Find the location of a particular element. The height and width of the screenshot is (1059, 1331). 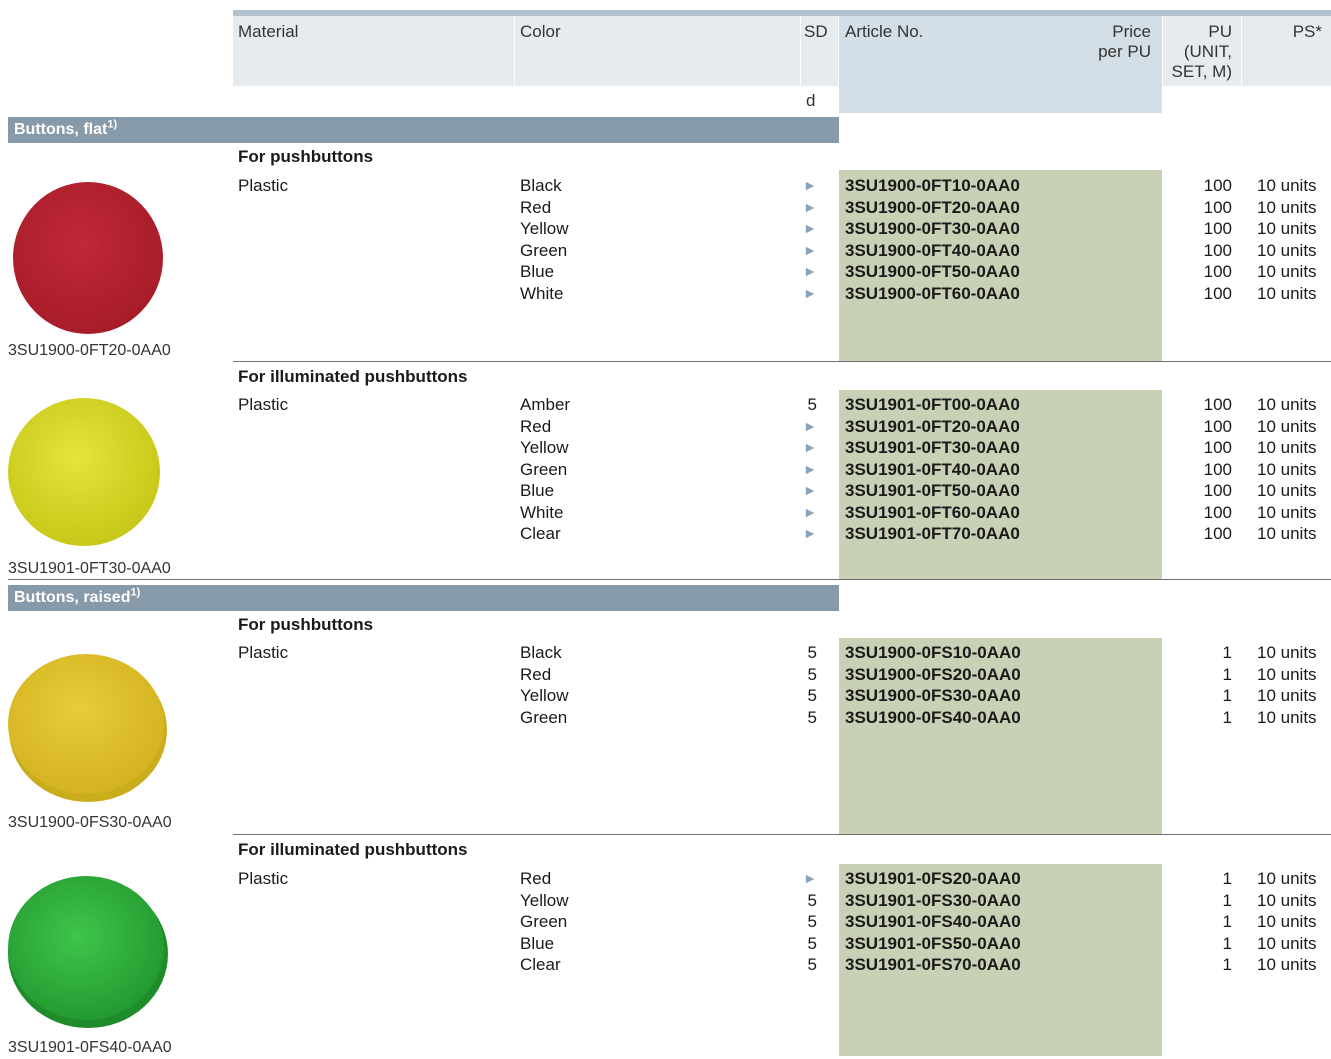

article-number: 3SU1901-0FS30-0AA0 is located at coordinates (933, 900).